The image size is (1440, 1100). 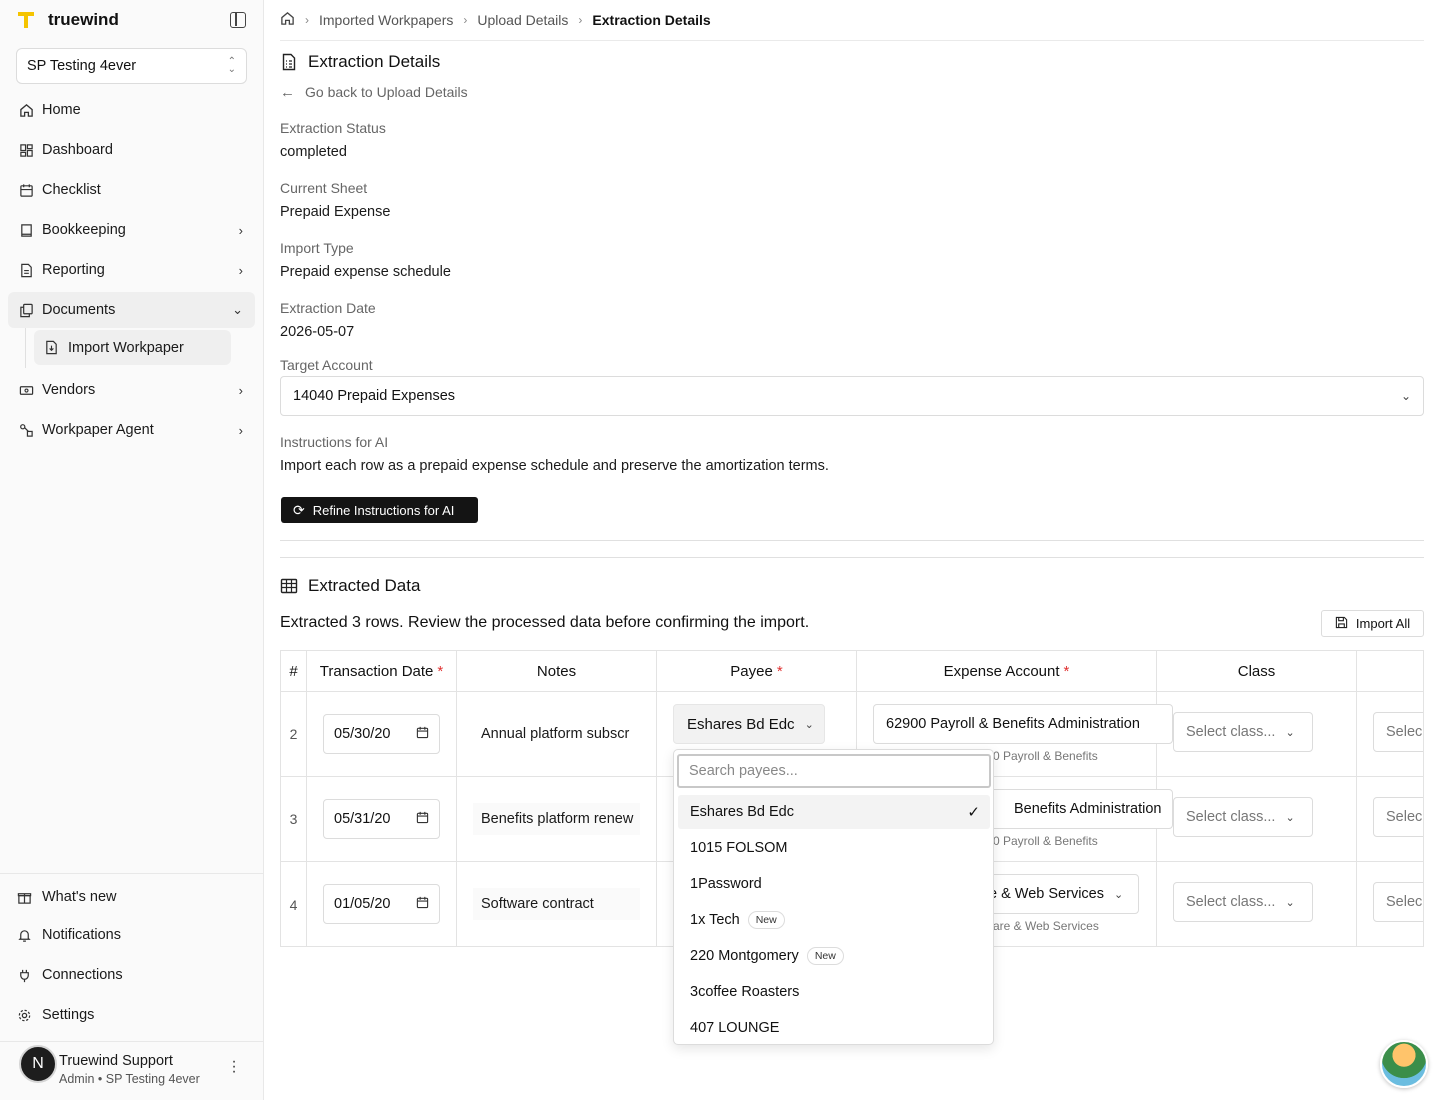 I want to click on refine-instructions-button: ⟳ Refine Instructions for AI, so click(x=379, y=510).